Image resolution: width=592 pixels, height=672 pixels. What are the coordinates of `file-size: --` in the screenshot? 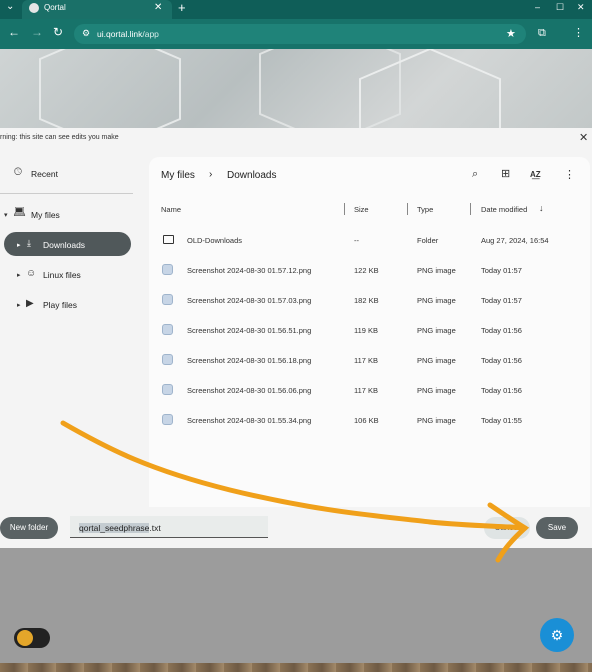 It's located at (356, 240).